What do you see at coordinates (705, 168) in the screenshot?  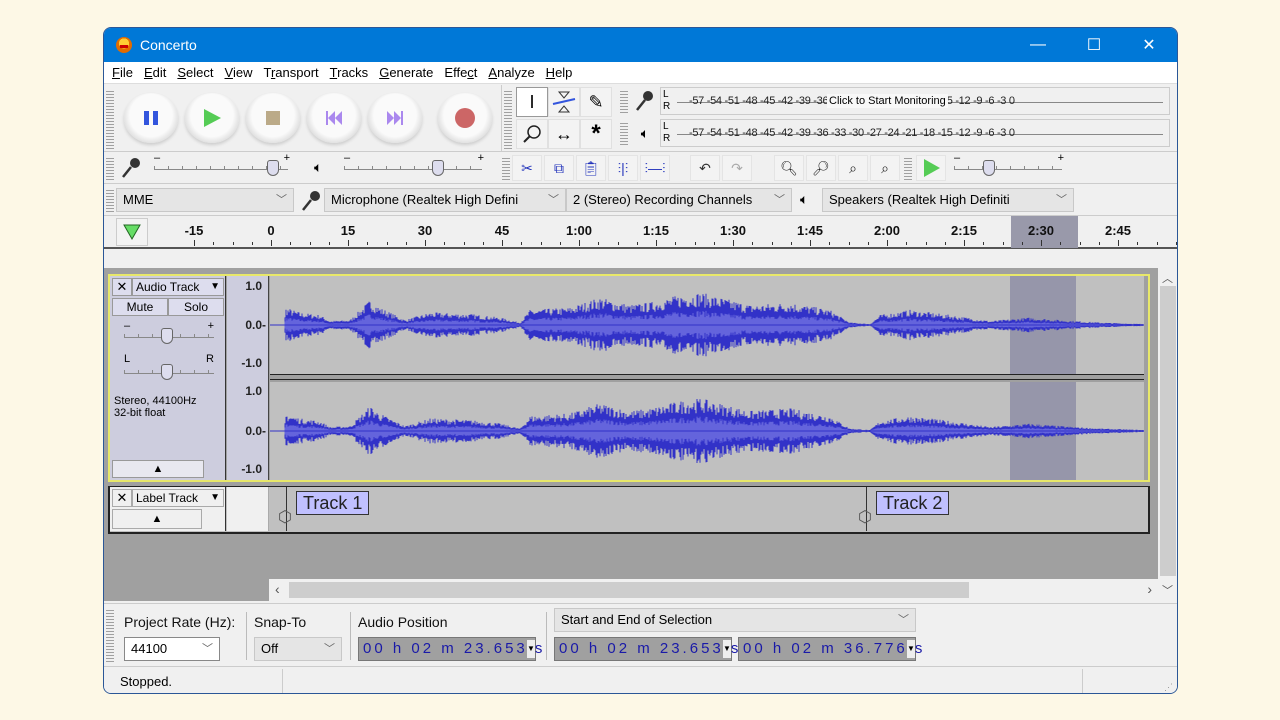 I see `undo-button: ↶` at bounding box center [705, 168].